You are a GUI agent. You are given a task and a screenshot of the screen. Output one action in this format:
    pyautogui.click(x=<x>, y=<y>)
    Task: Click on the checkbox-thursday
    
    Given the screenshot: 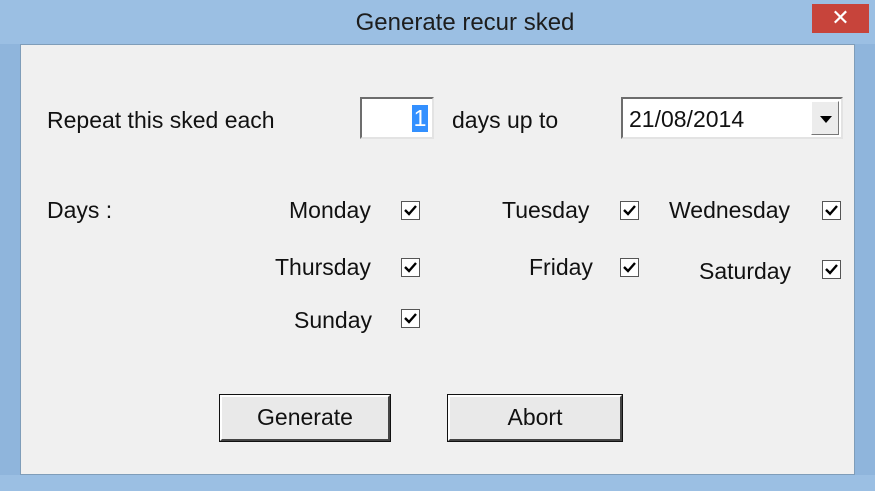 What is the action you would take?
    pyautogui.click(x=410, y=267)
    